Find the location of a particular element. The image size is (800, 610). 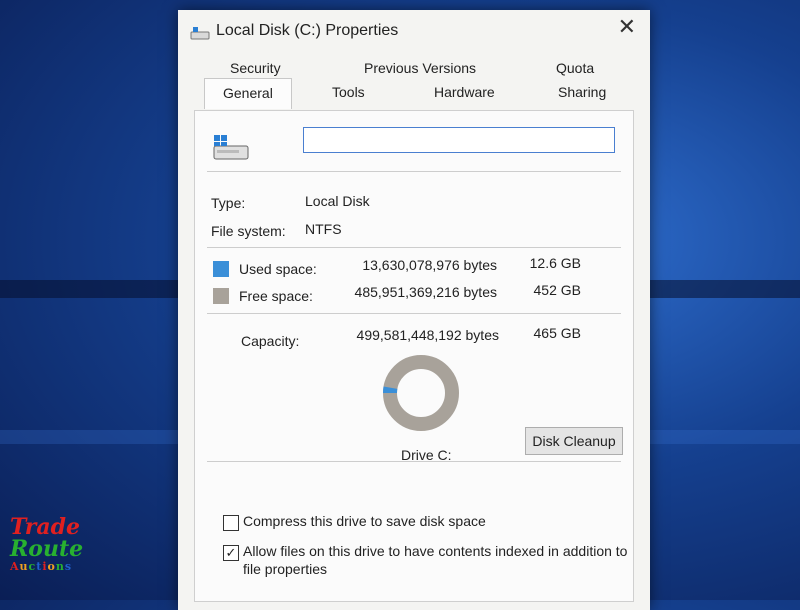

capacity-label: Capacity: is located at coordinates (270, 341).